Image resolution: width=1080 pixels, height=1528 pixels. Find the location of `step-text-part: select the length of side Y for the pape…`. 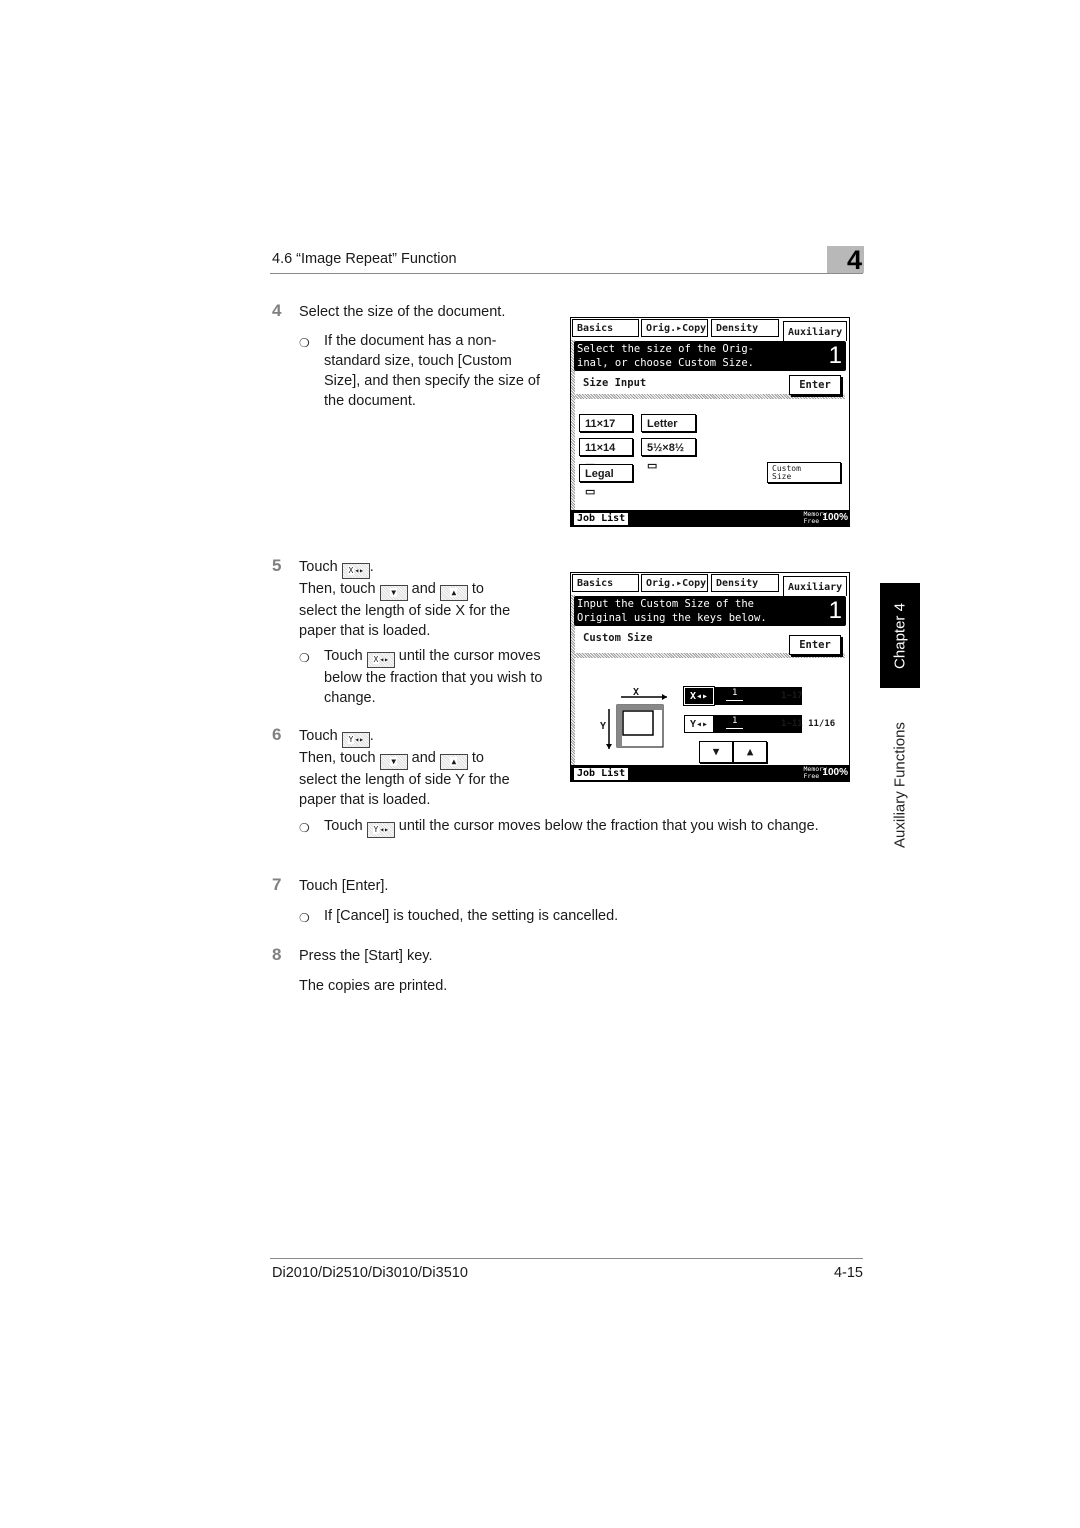

step-text-part: select the length of side Y for the pape… is located at coordinates (404, 790).